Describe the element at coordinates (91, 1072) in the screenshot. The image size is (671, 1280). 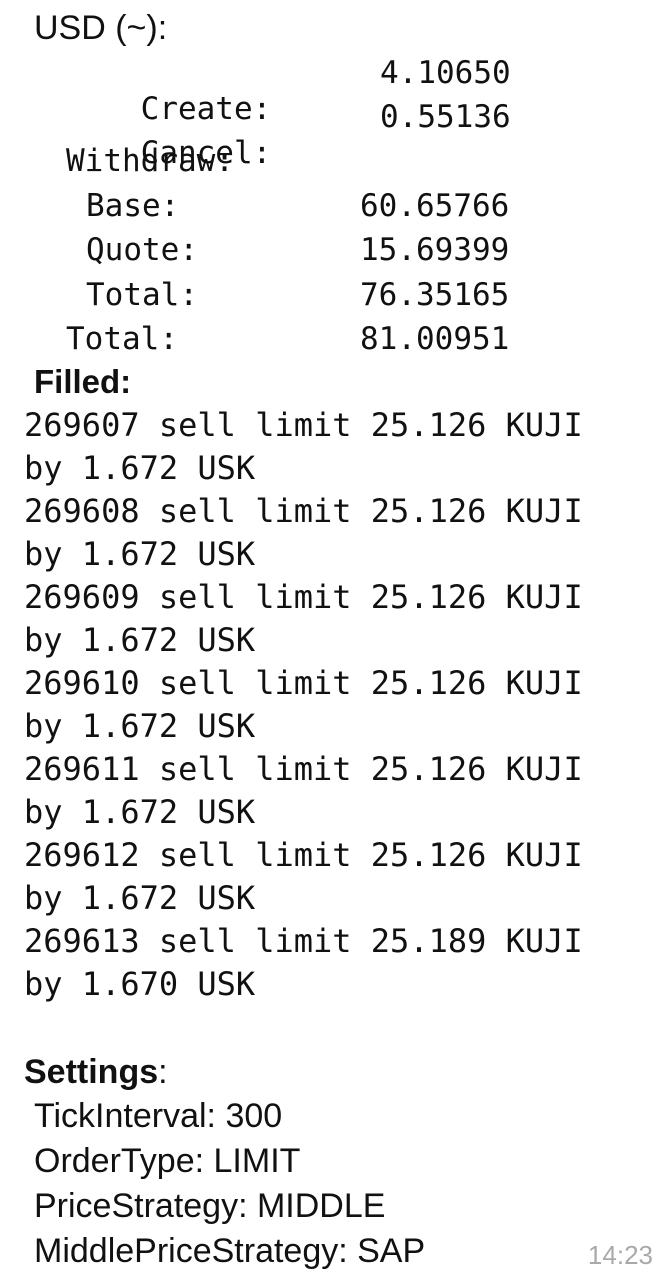
I see `settings-title-text: Settings` at that location.